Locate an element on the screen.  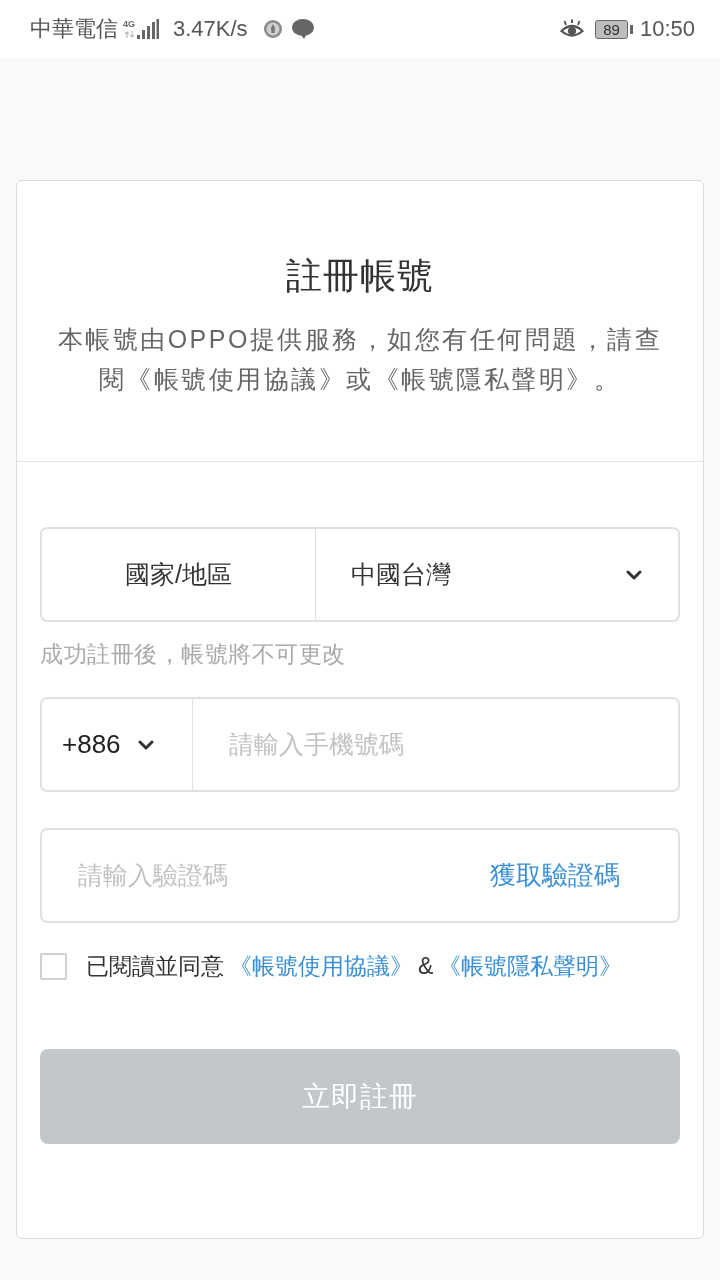
country-code-dropdown: +886 is located at coordinates (117, 744).